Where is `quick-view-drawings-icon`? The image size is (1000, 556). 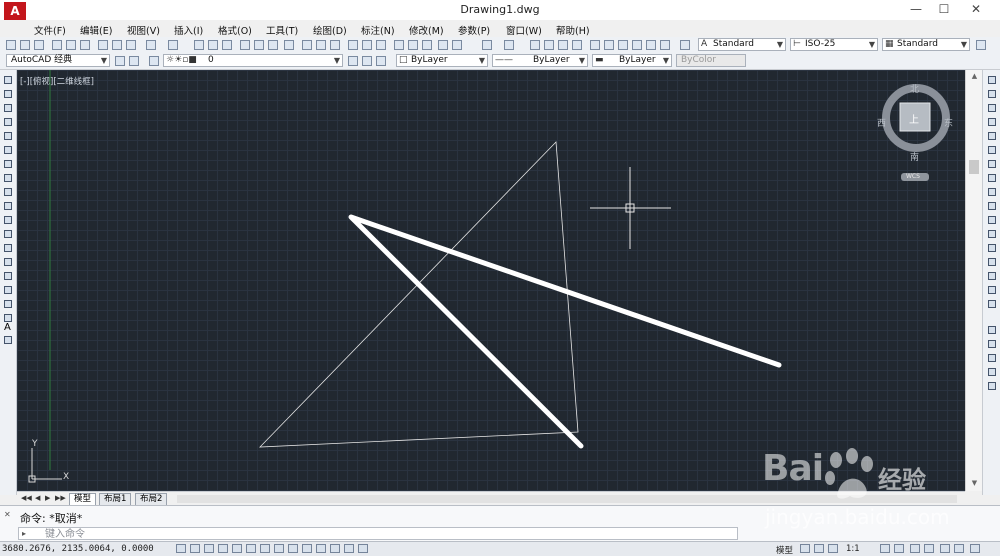 quick-view-drawings-icon is located at coordinates (819, 548).